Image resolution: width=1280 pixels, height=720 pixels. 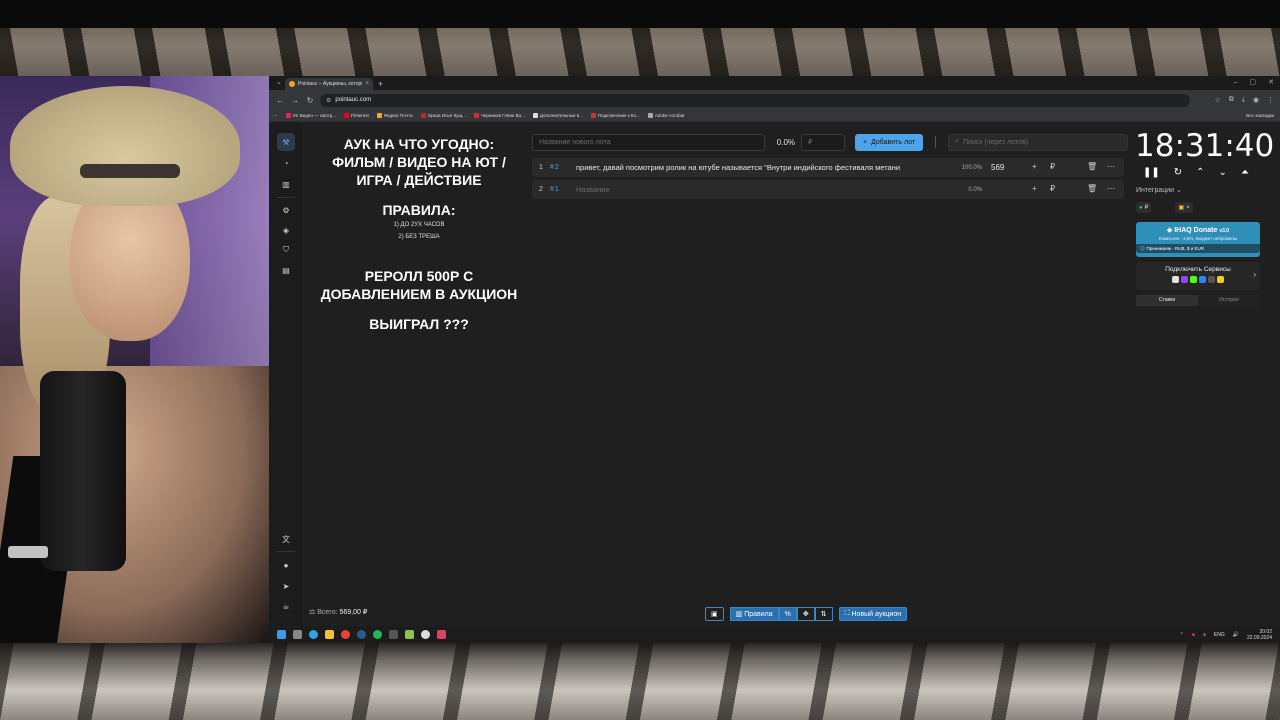 What do you see at coordinates (873, 614) in the screenshot?
I see `new-auction-button: ⛶ Новый аукцион` at bounding box center [873, 614].